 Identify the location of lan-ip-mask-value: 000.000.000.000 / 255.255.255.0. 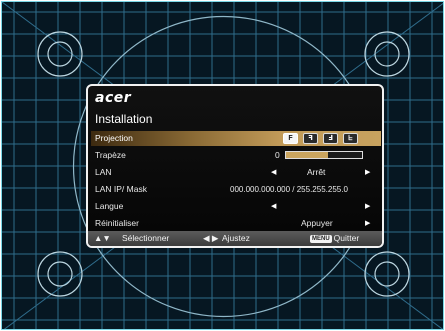
(289, 189).